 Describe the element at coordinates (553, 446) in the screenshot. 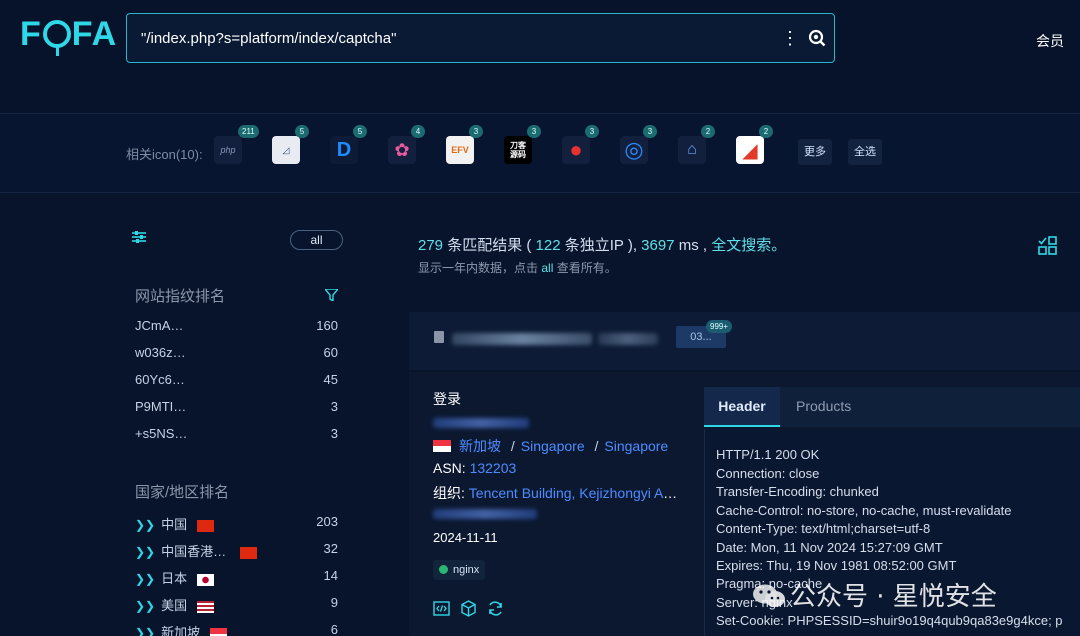

I see `region-link: Singapore` at that location.